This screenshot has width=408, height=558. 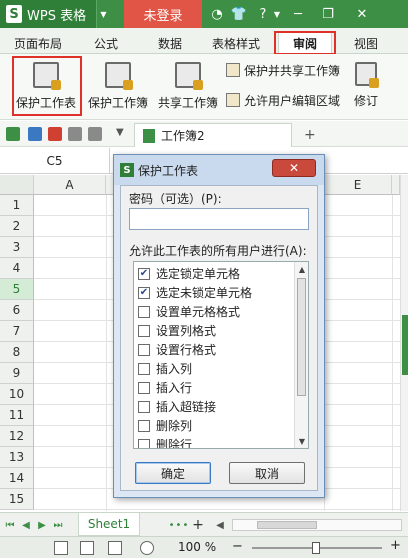 I want to click on row-header: 5, so click(x=17, y=289).